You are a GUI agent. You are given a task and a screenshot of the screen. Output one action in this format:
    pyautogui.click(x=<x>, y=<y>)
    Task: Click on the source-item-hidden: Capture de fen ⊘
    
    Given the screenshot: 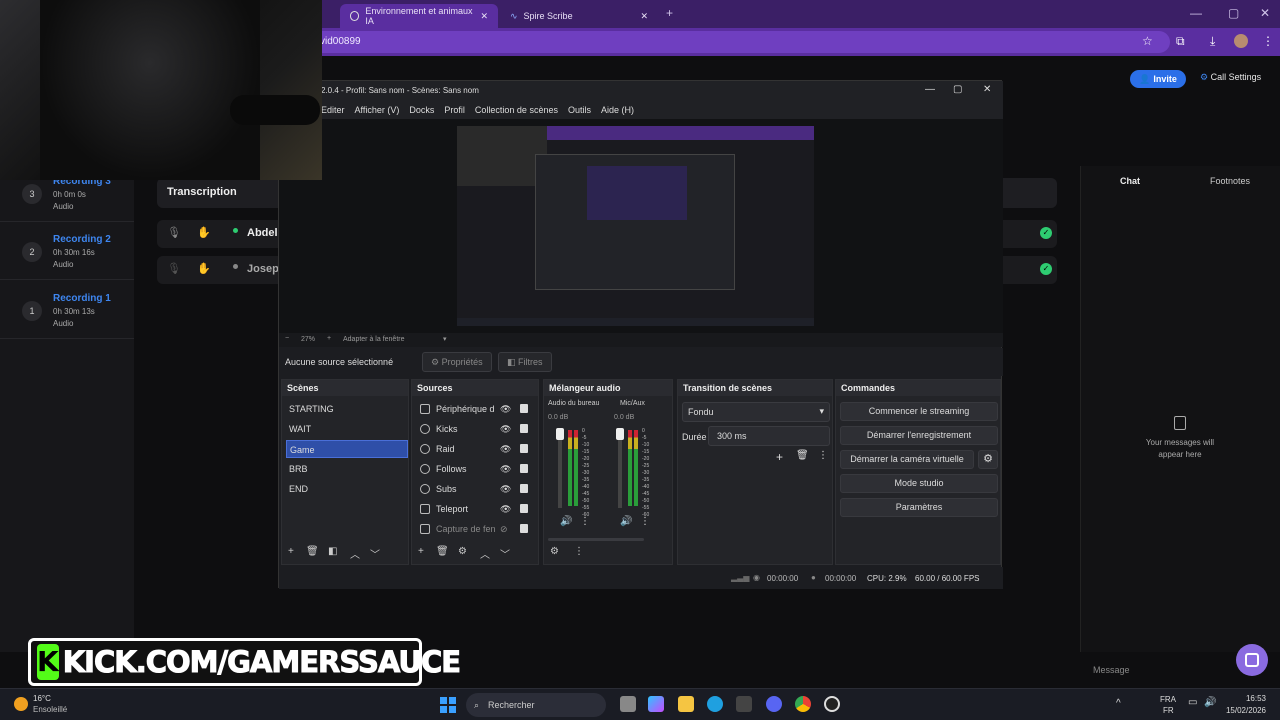 What is the action you would take?
    pyautogui.click(x=476, y=529)
    